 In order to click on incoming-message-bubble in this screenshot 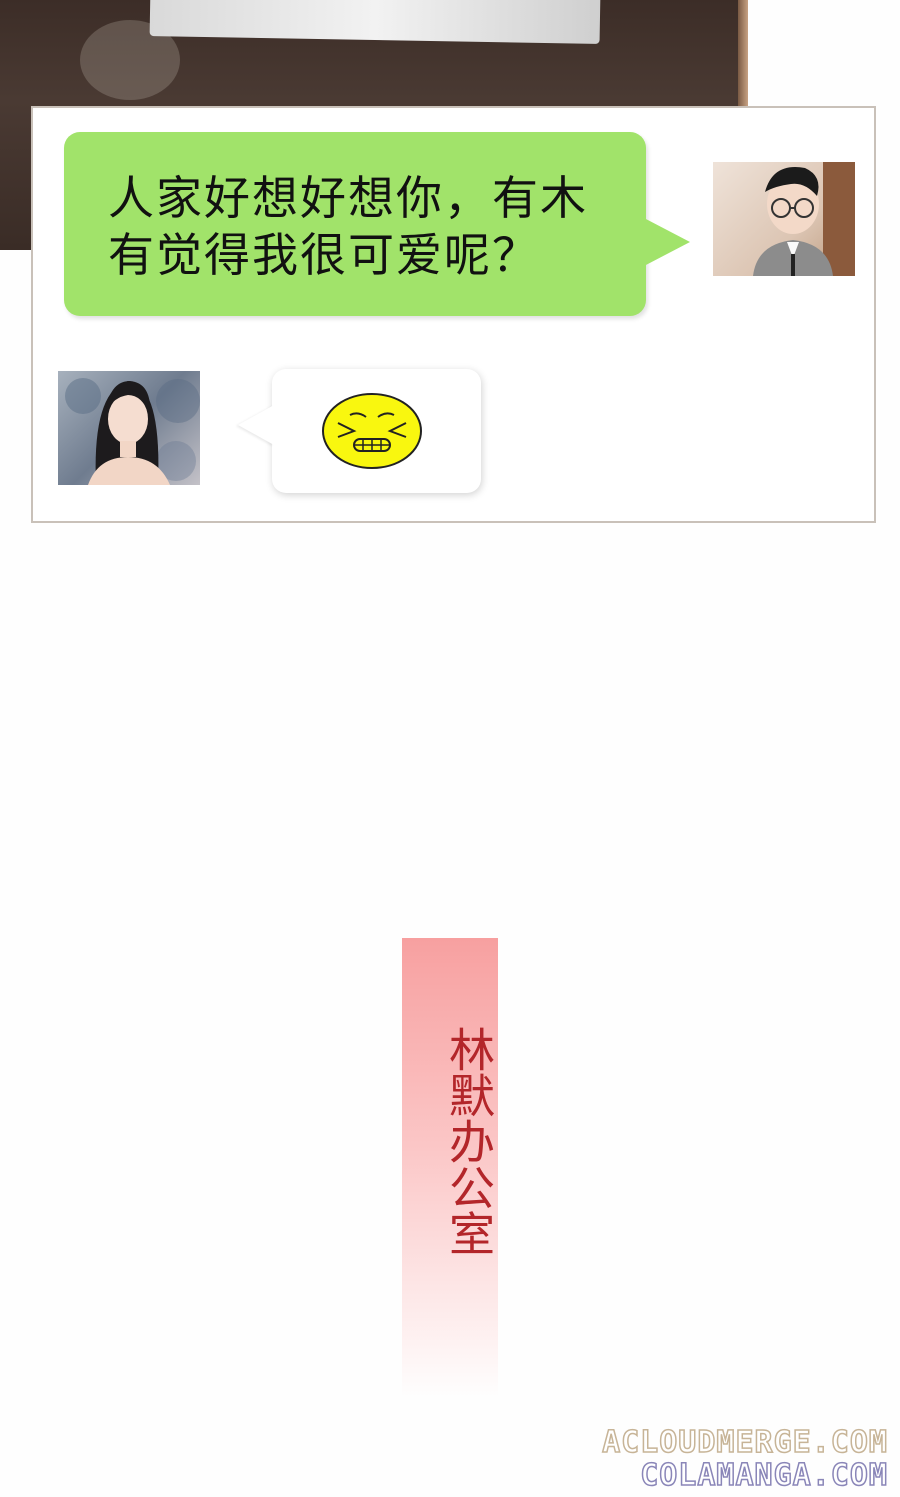, I will do `click(376, 431)`.